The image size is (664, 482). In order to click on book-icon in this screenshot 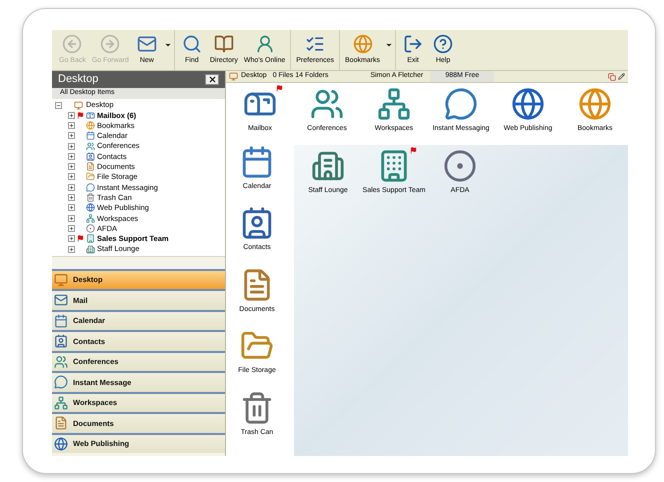, I will do `click(224, 44)`.